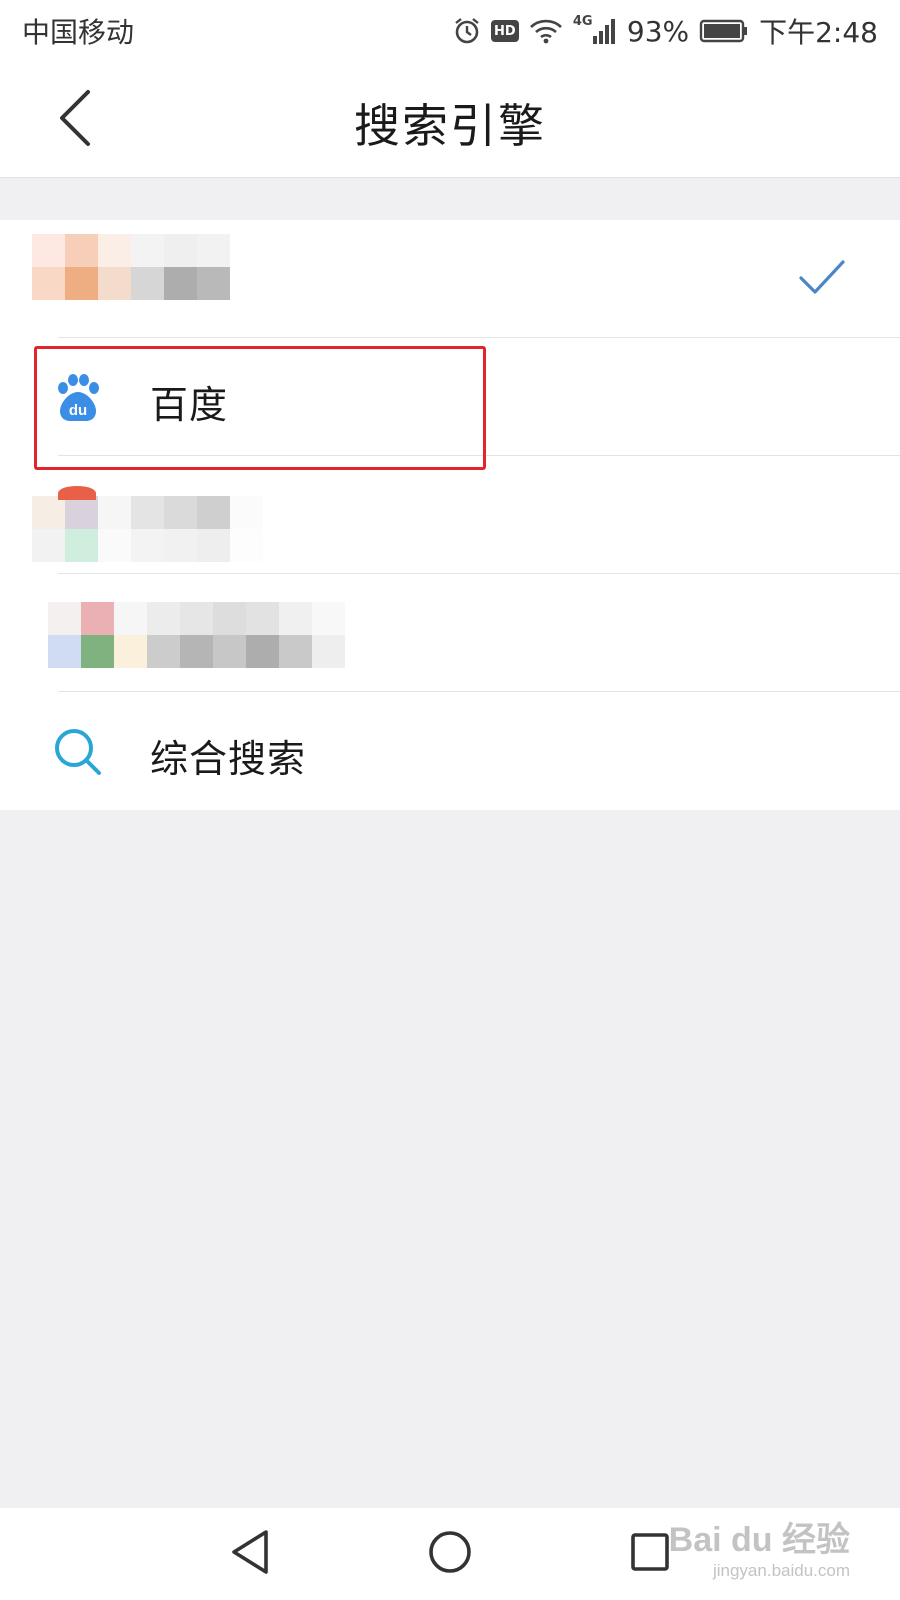  Describe the element at coordinates (650, 1554) in the screenshot. I see `recents-square-icon` at that location.